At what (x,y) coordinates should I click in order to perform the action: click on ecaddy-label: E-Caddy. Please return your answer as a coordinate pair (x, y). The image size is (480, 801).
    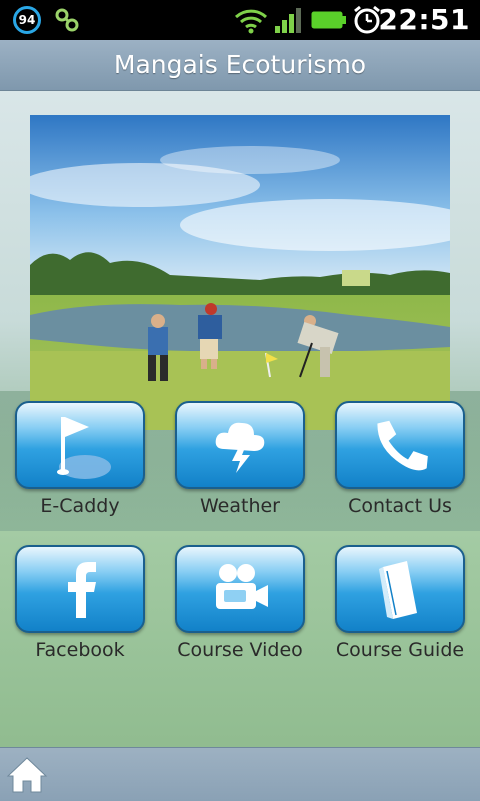
    Looking at the image, I should click on (80, 506).